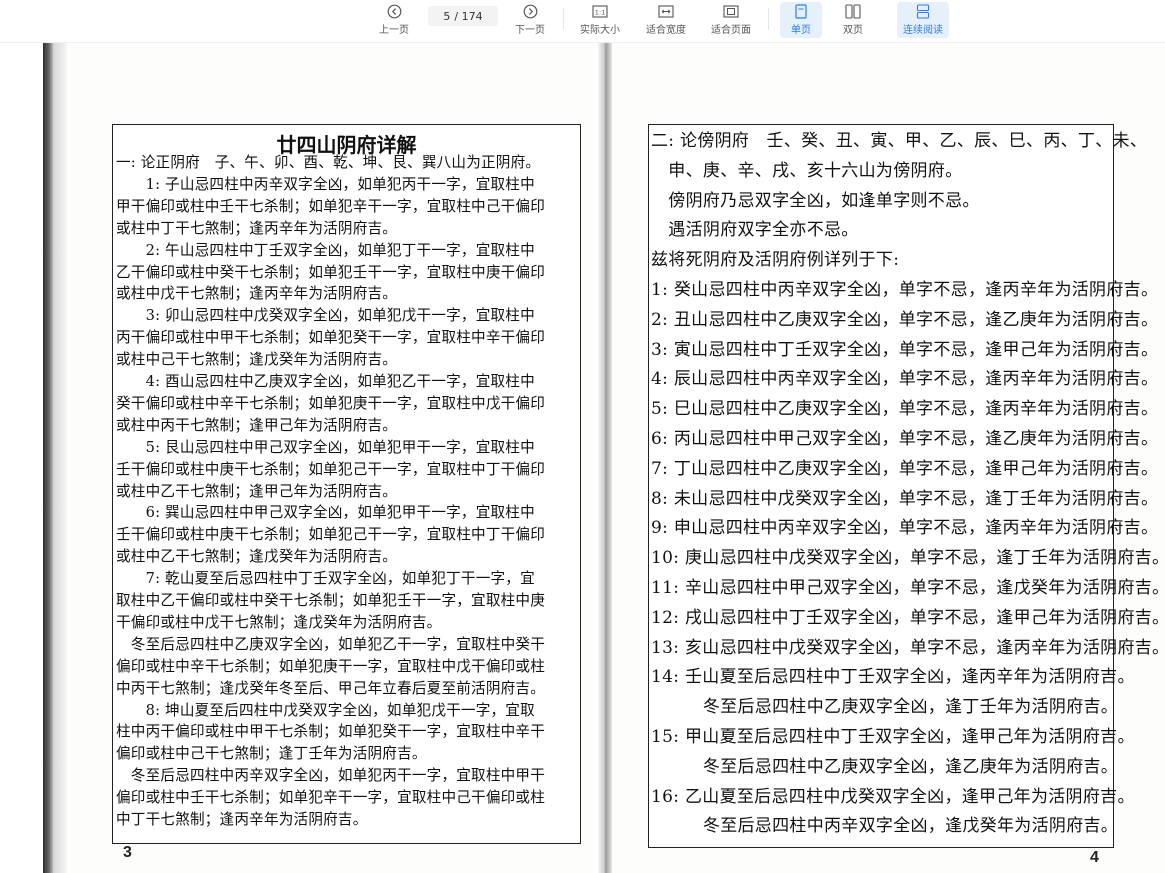  What do you see at coordinates (893, 677) in the screenshot?
I see `text-line: 14: 壬山夏至后忌四柱中丁壬双字全凶，逢丙辛年为活阴府吉。` at bounding box center [893, 677].